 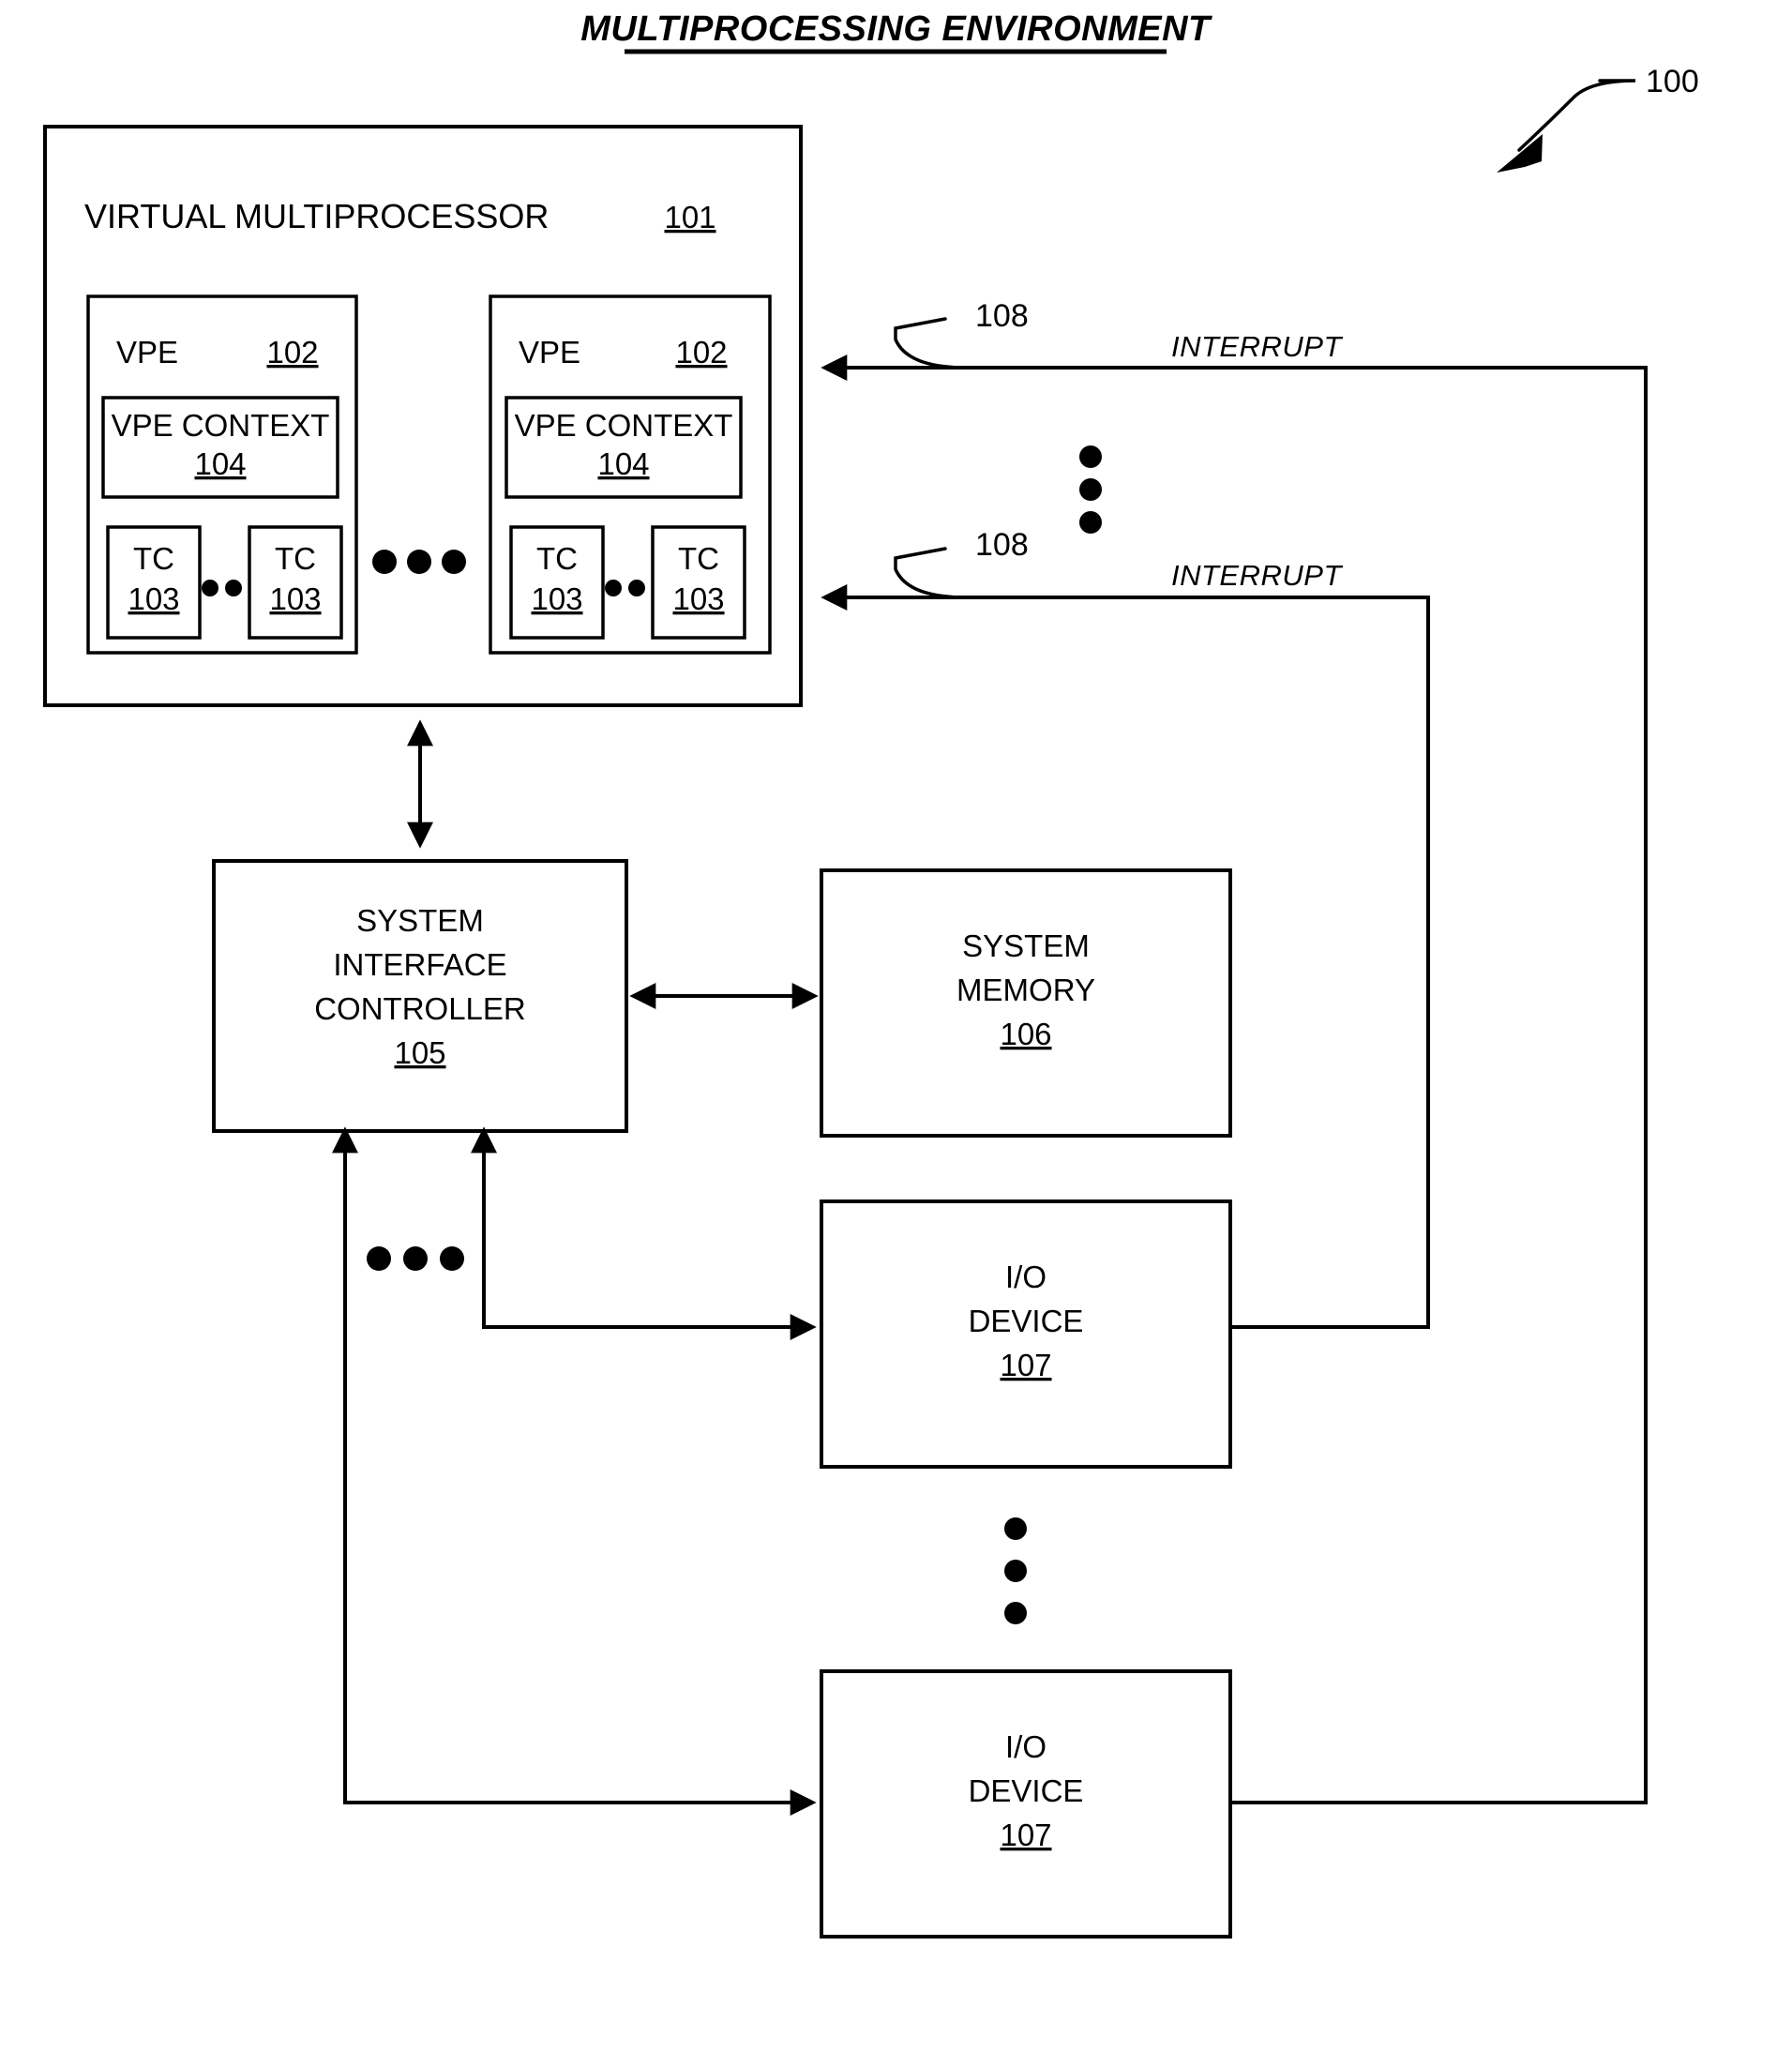 I want to click on virtual-multiprocessor-ref: 101, so click(x=689, y=217).